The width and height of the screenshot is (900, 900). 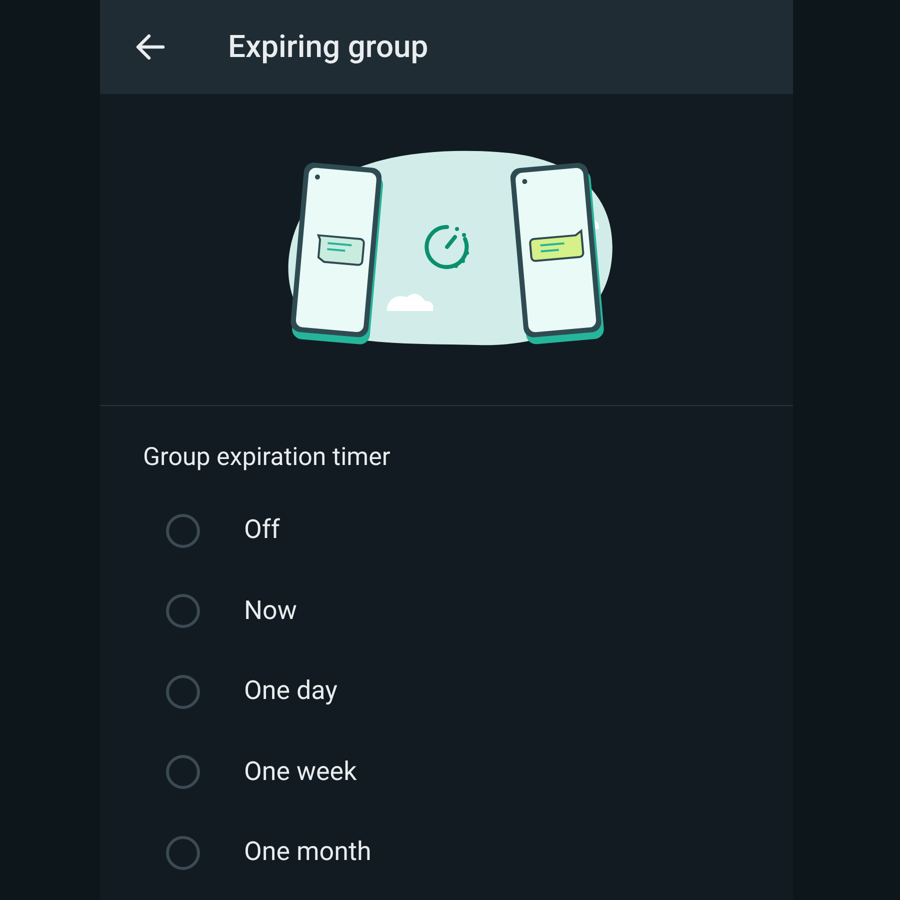 What do you see at coordinates (308, 852) in the screenshot?
I see `option-label: One month` at bounding box center [308, 852].